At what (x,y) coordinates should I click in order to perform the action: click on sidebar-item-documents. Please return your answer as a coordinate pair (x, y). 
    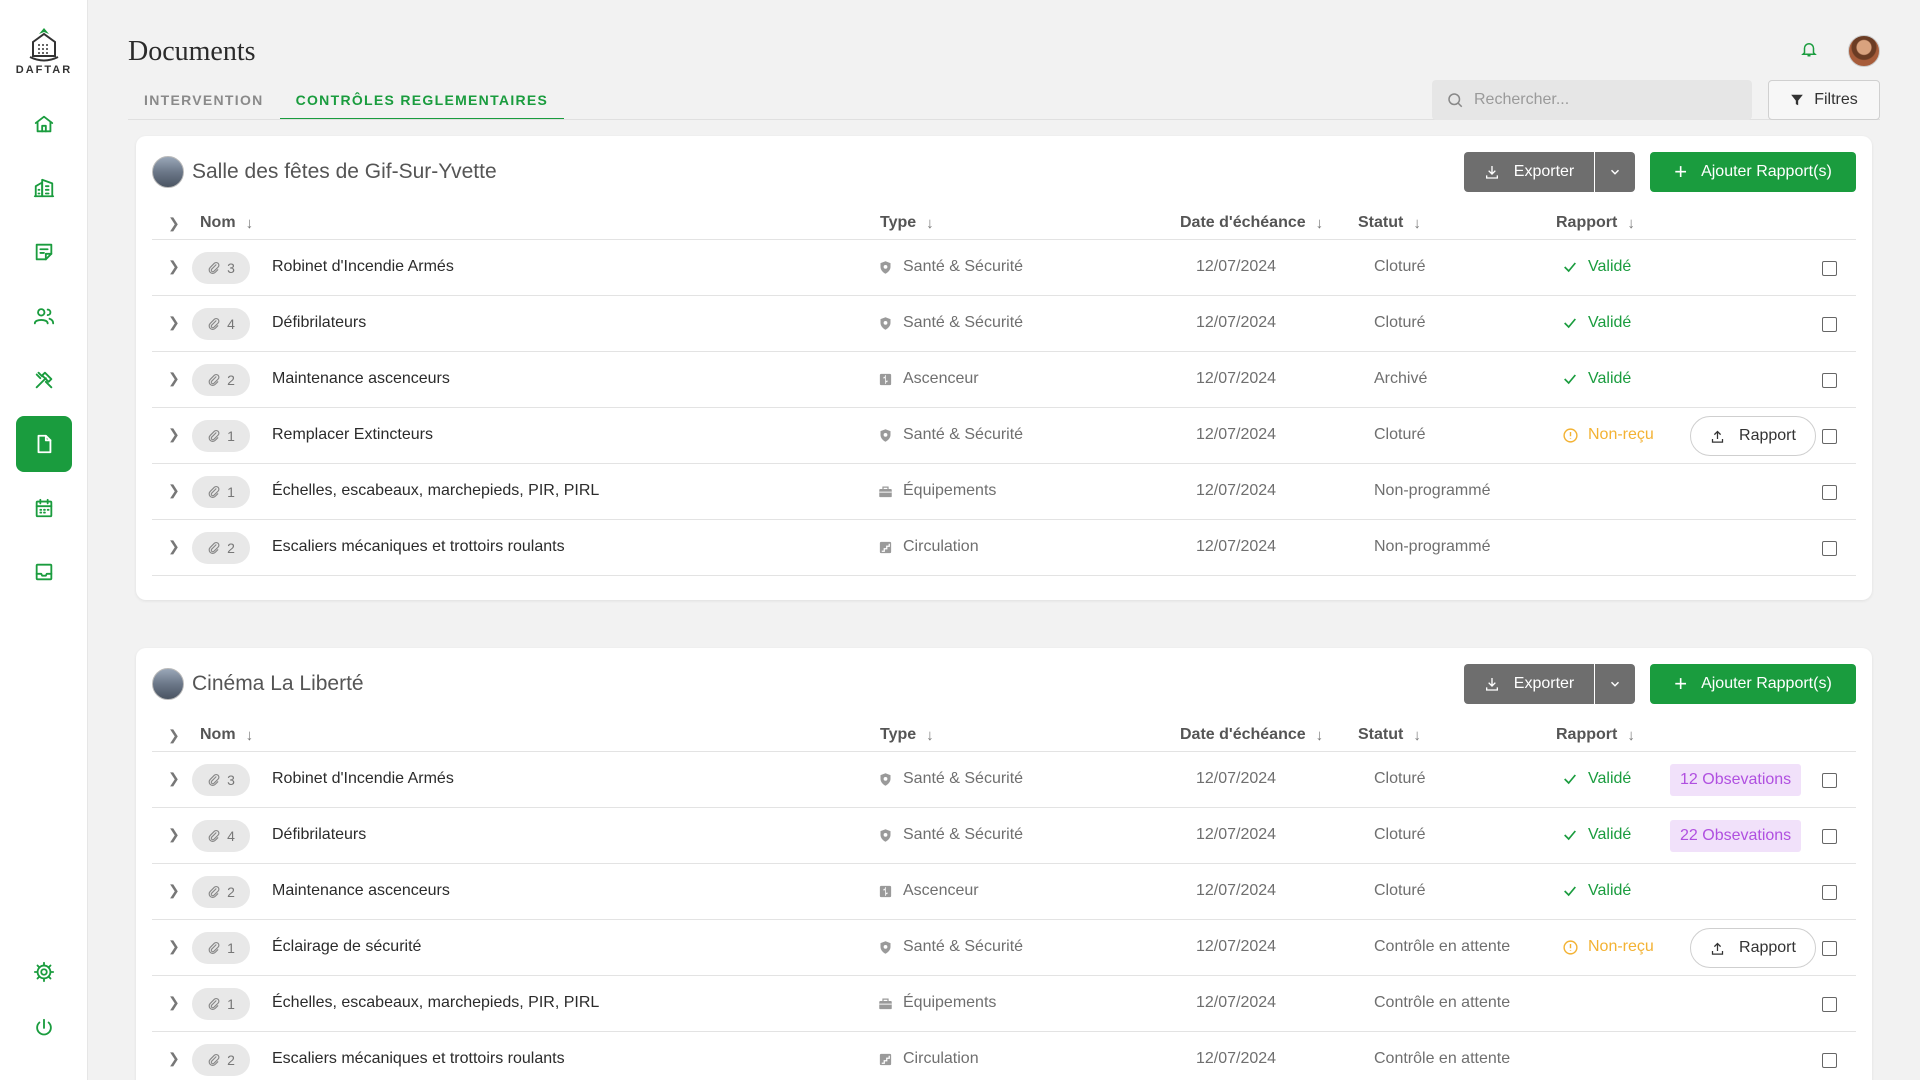
    Looking at the image, I should click on (44, 444).